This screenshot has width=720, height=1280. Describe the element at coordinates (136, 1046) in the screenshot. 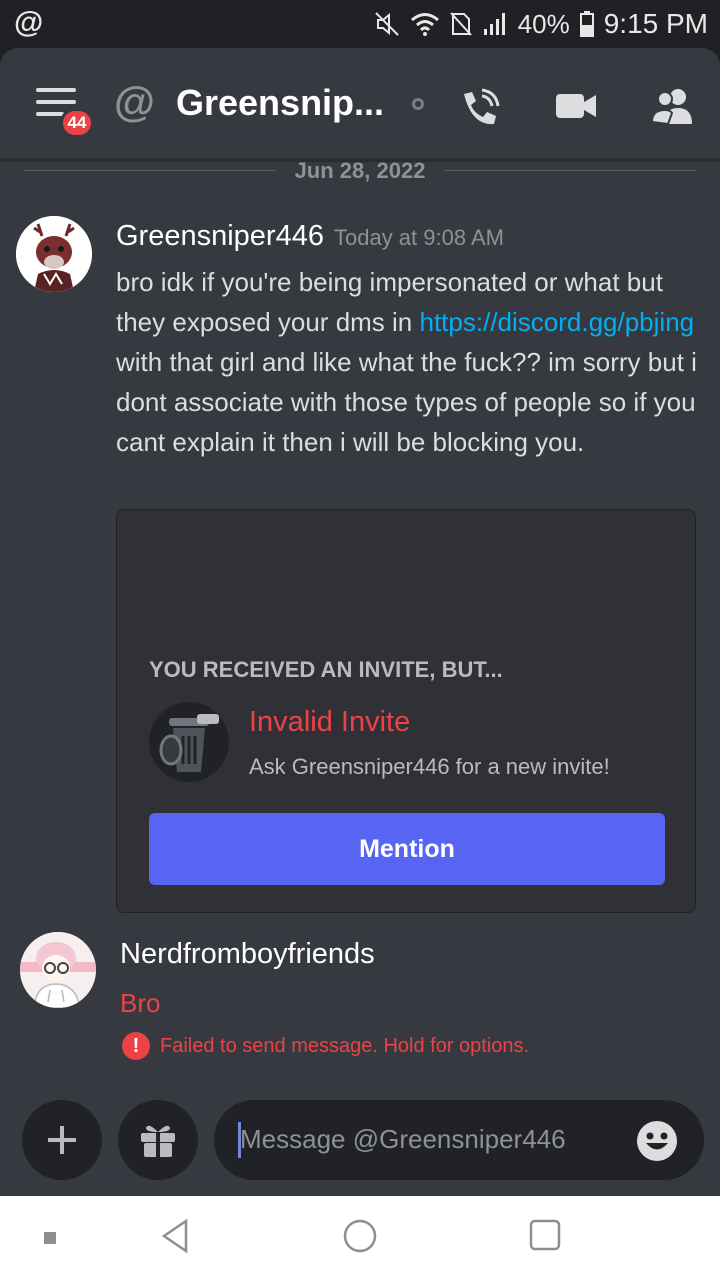

I see `error-icon: !` at that location.